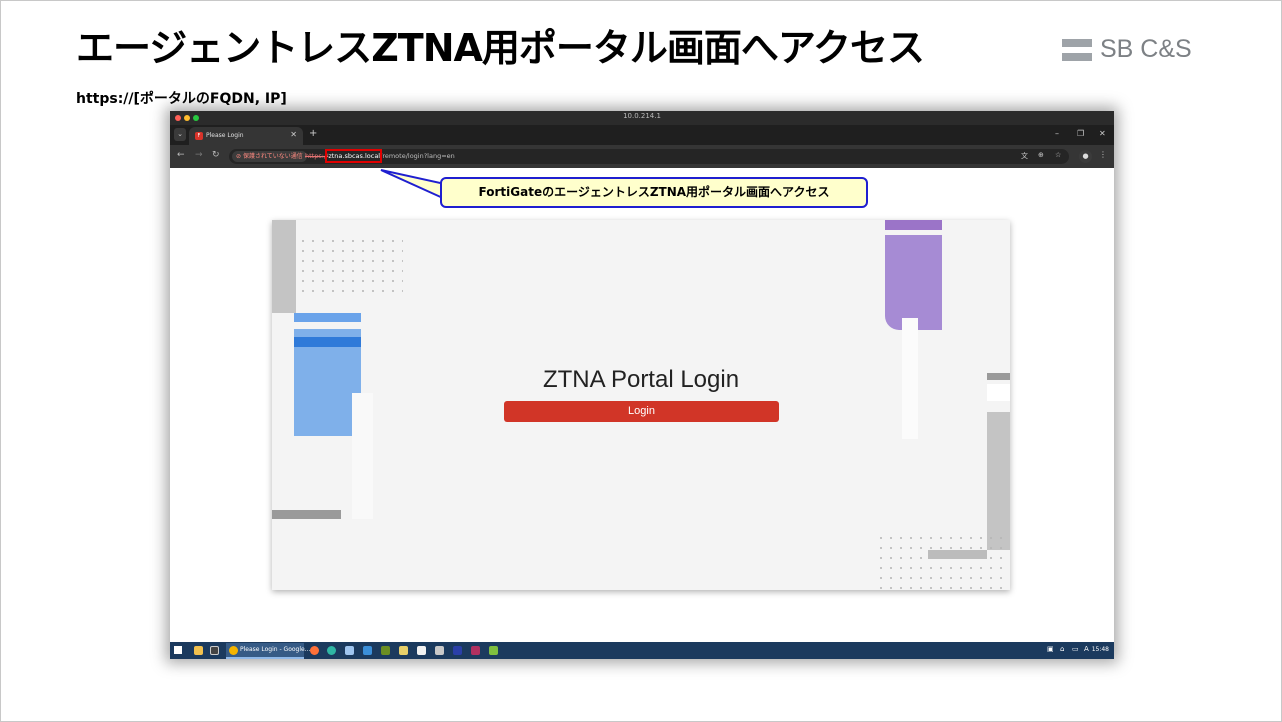  I want to click on deco-purple-block, so click(913, 282).